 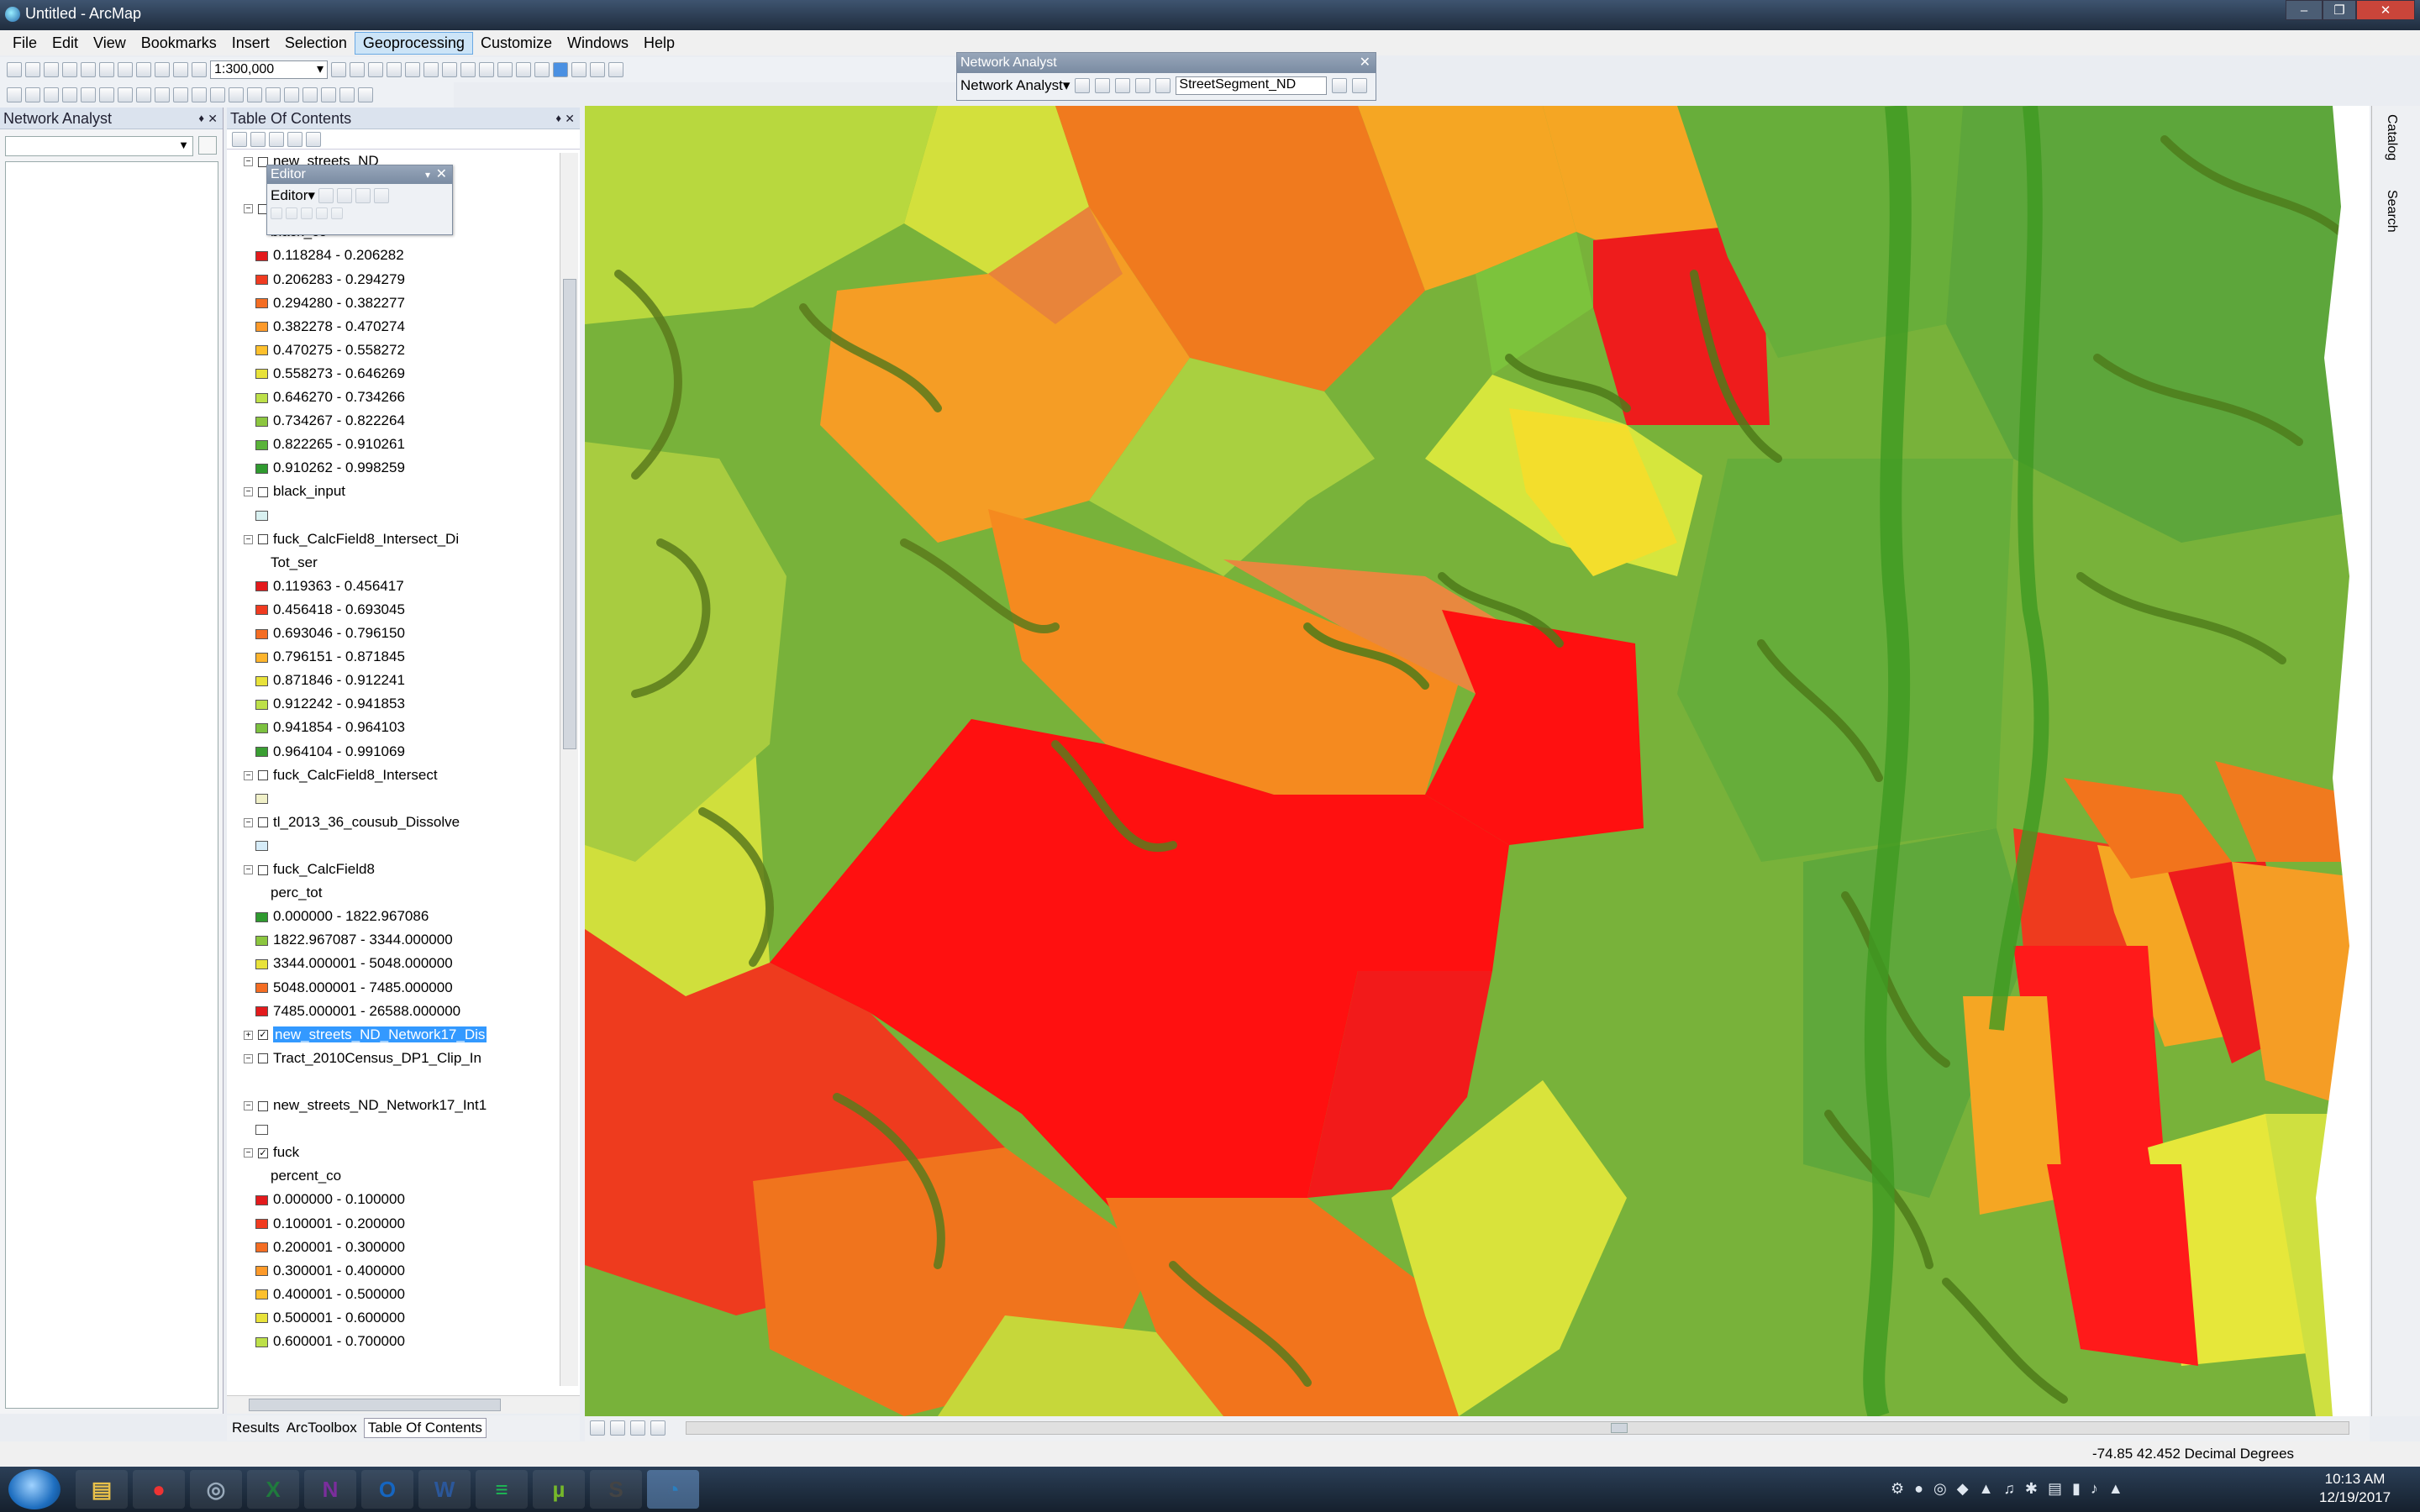 I want to click on legend-class: 0.964104 - 0.991069, so click(x=330, y=752).